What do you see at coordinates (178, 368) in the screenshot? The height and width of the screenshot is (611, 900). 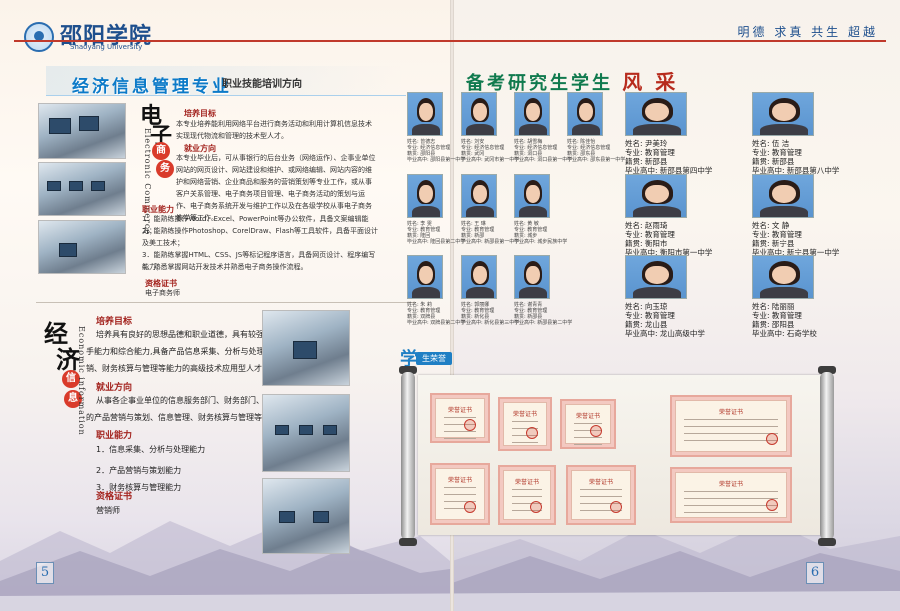 I see `ei-training-goal-text-3: 销、财务核算与管理等能力的高级技术应用型人才。` at bounding box center [178, 368].